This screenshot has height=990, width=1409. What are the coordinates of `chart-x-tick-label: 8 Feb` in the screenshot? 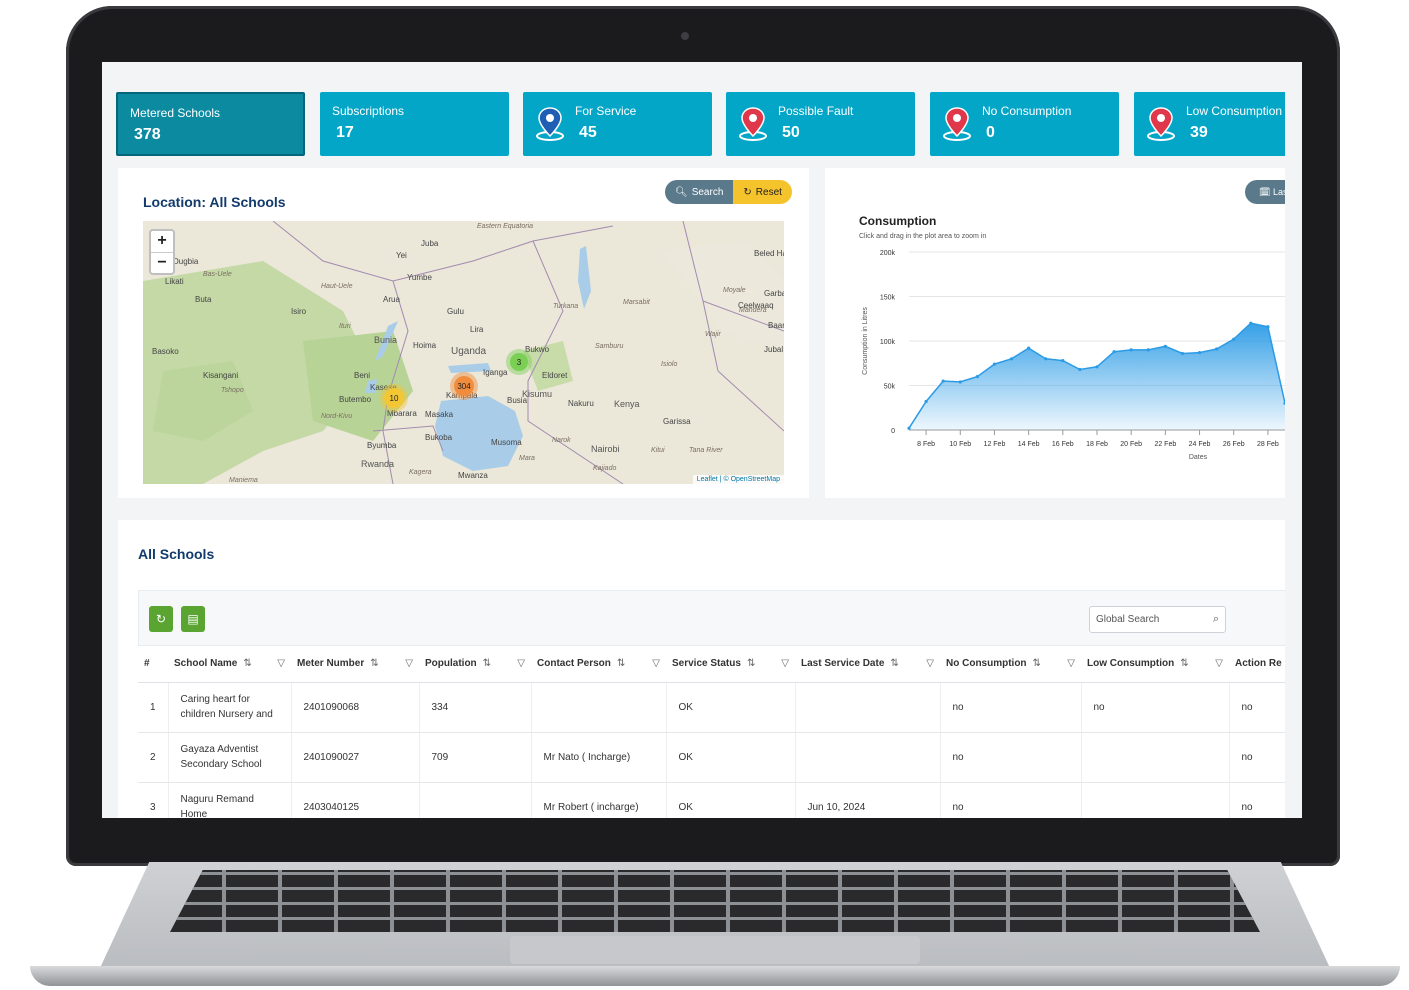 It's located at (926, 444).